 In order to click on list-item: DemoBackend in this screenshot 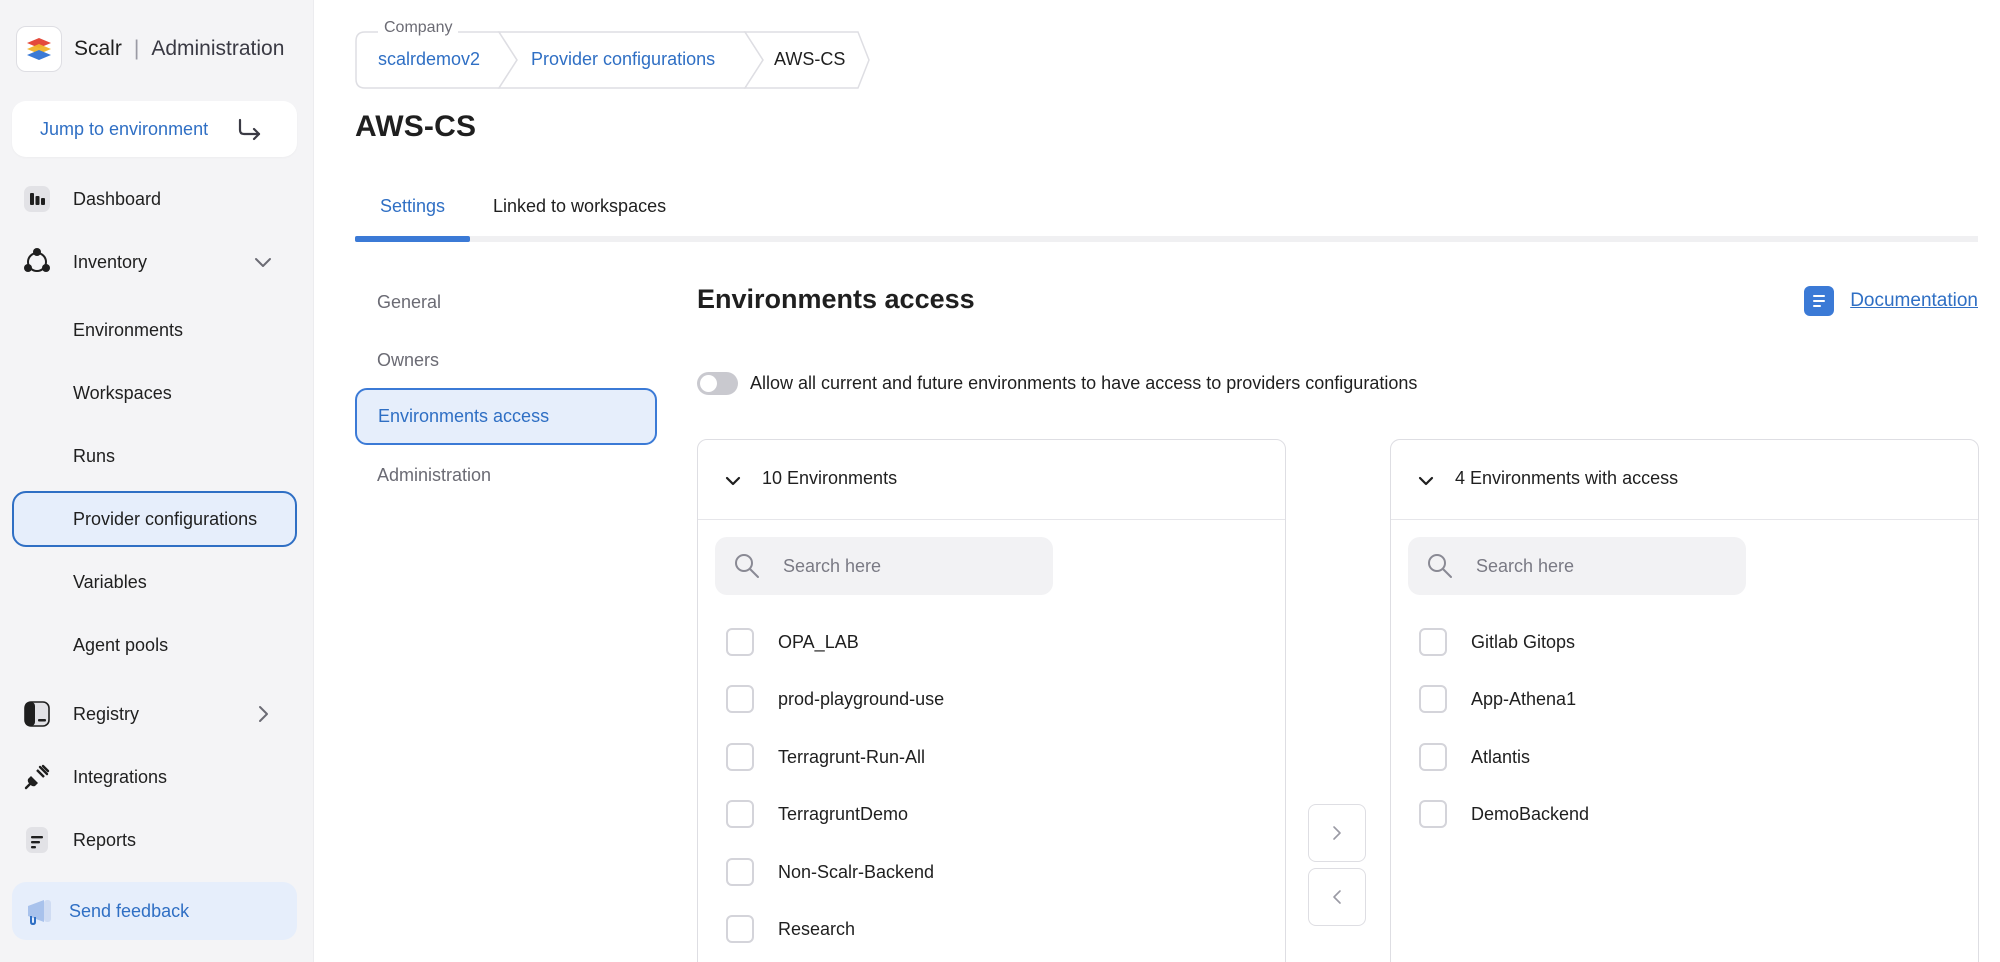, I will do `click(1504, 814)`.